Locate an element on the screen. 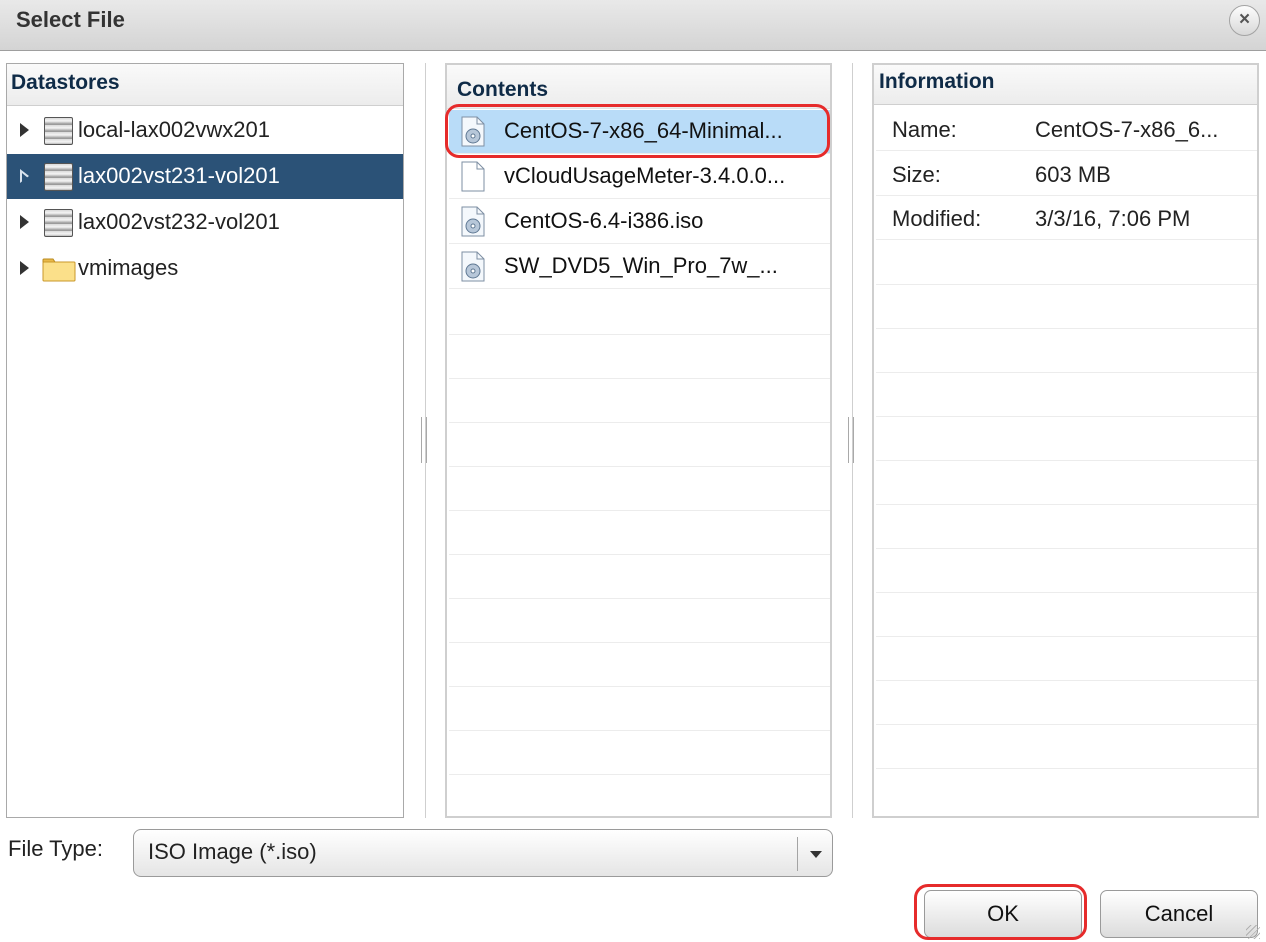  content-item-centos6: CentOS-6.4-i386.iso is located at coordinates (639, 222).